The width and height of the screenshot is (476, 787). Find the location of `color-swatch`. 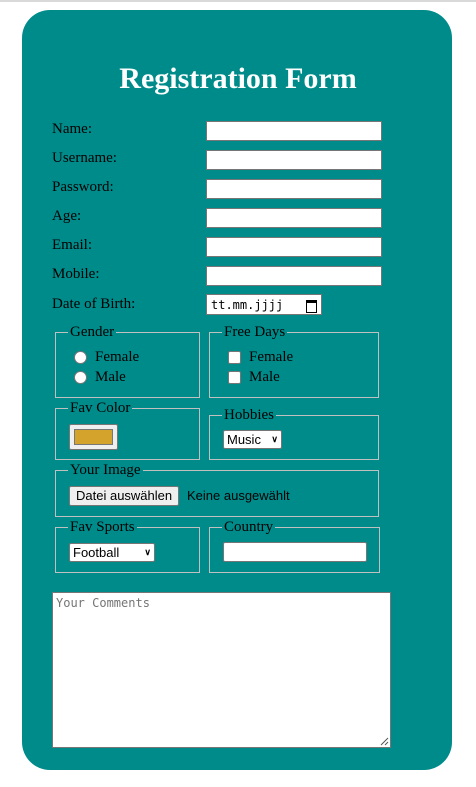

color-swatch is located at coordinates (93, 437).